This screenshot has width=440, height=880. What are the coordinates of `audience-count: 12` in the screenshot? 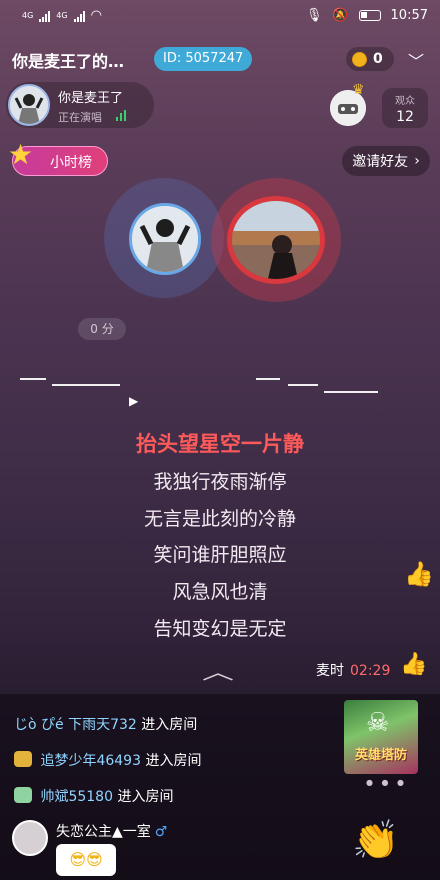 It's located at (405, 117).